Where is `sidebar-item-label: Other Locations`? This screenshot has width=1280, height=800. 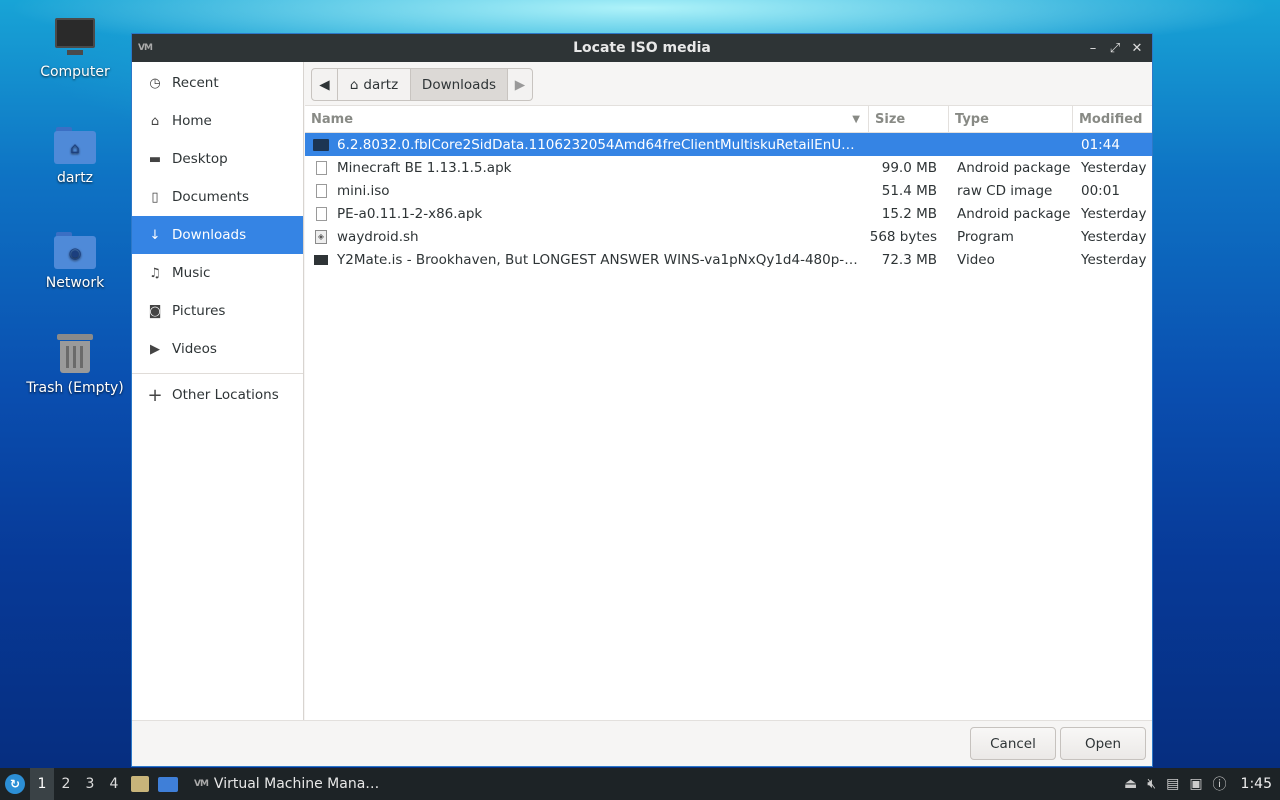
sidebar-item-label: Other Locations is located at coordinates (225, 395).